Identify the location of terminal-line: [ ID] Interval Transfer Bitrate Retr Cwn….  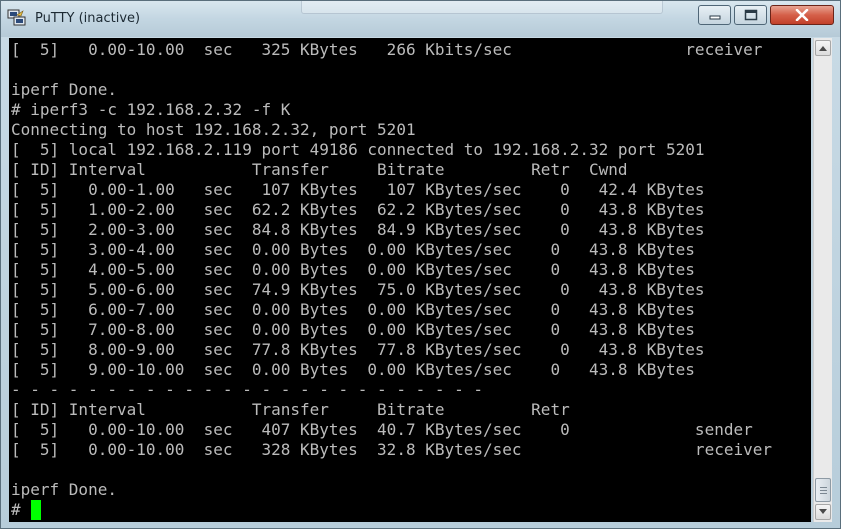
(319, 169).